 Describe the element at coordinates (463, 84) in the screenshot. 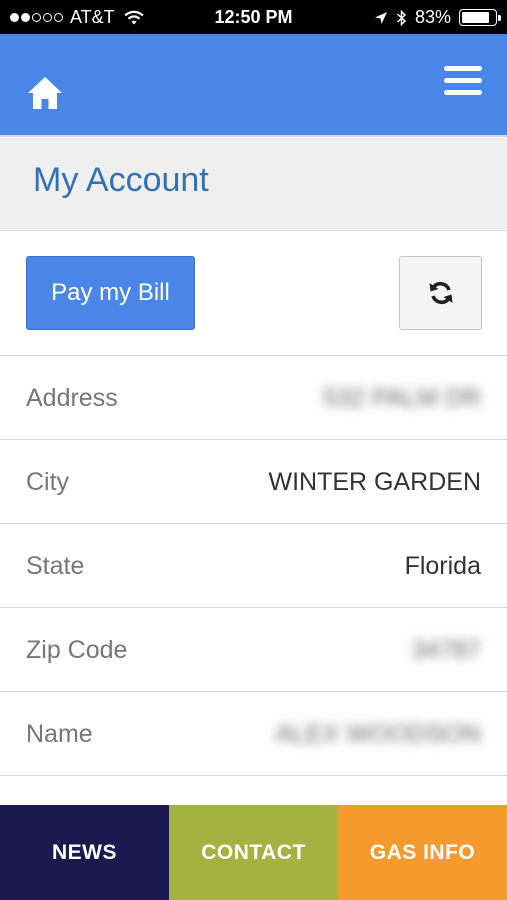

I see `hamburger-menu-icon` at that location.